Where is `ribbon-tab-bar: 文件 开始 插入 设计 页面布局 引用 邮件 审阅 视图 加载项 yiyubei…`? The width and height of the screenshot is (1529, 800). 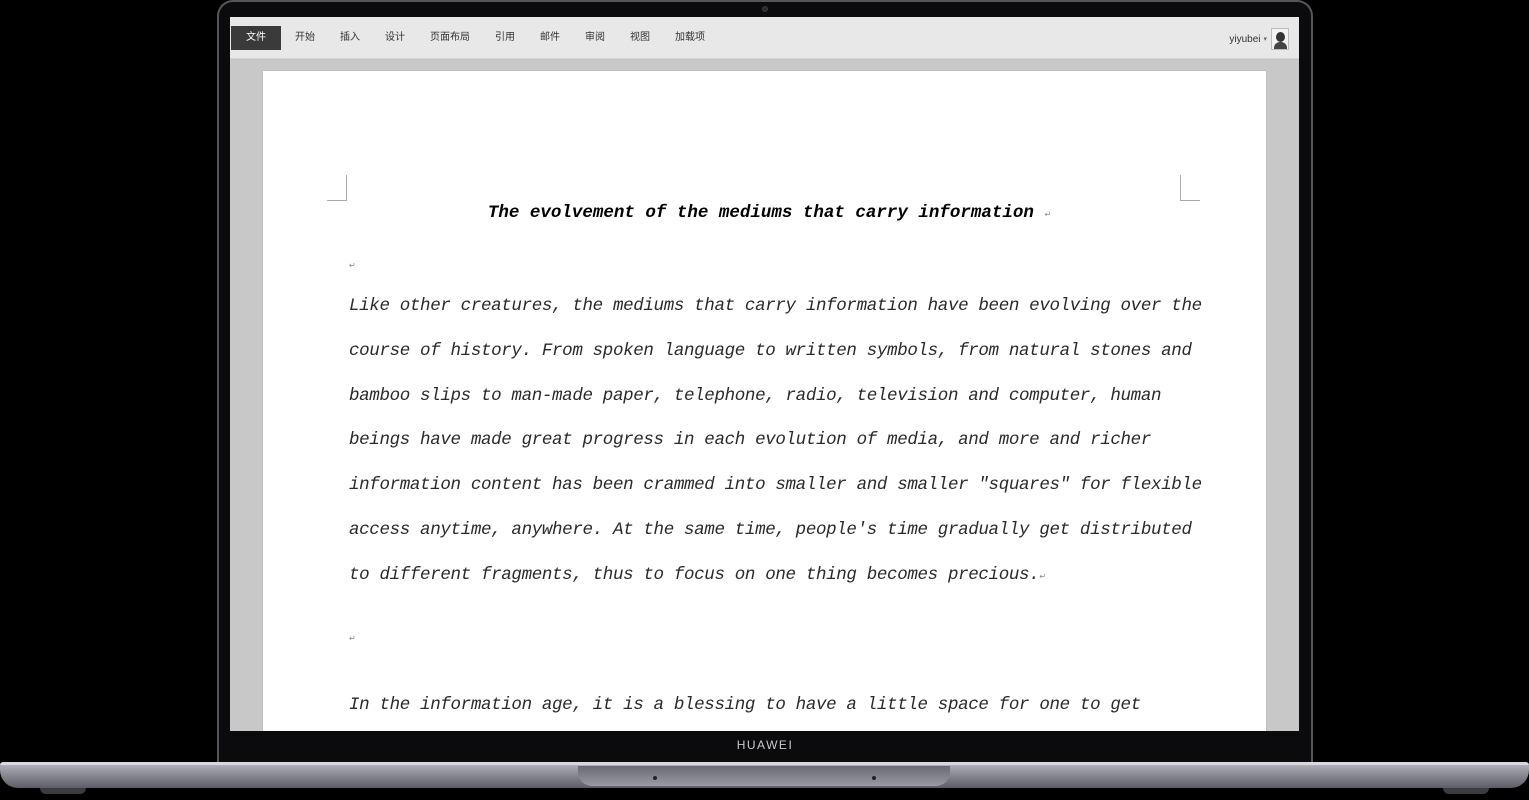 ribbon-tab-bar: 文件 开始 插入 设计 页面布局 引用 邮件 审阅 视图 加载项 yiyubei… is located at coordinates (764, 38).